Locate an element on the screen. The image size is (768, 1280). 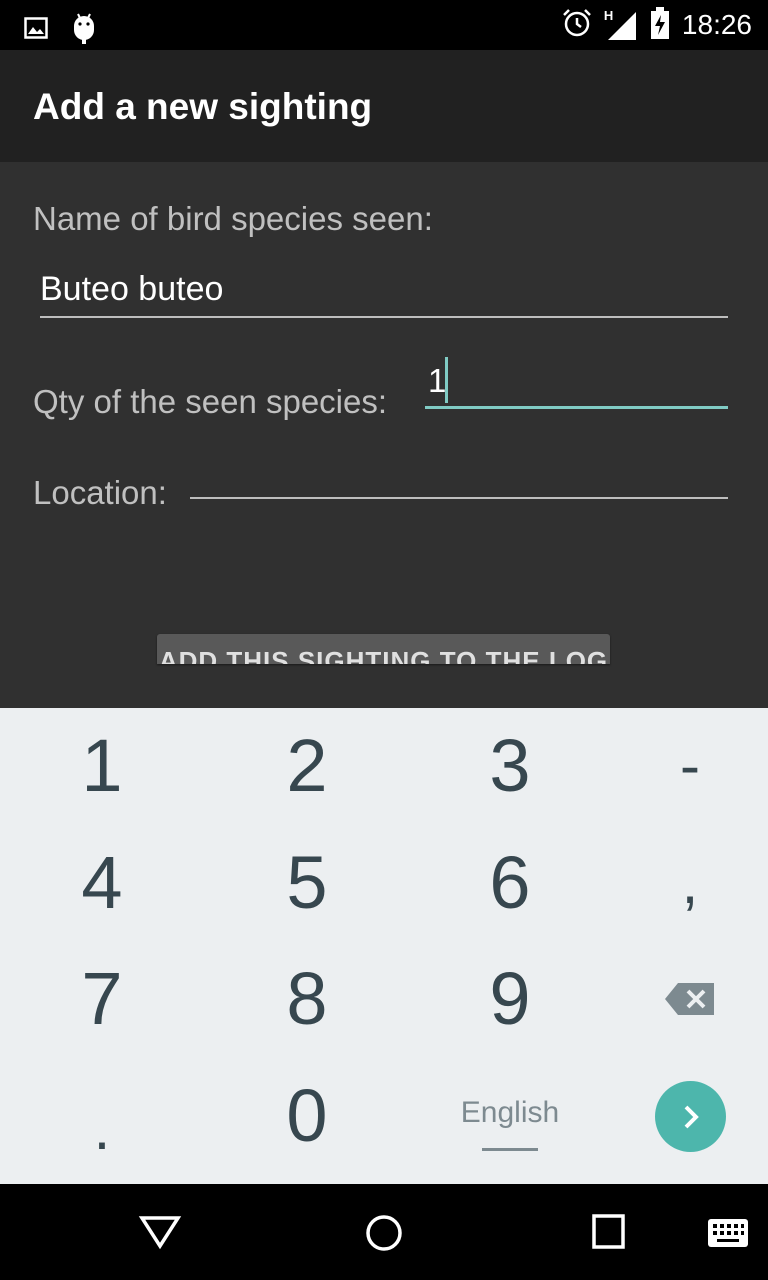
picture-icon is located at coordinates (36, 30).